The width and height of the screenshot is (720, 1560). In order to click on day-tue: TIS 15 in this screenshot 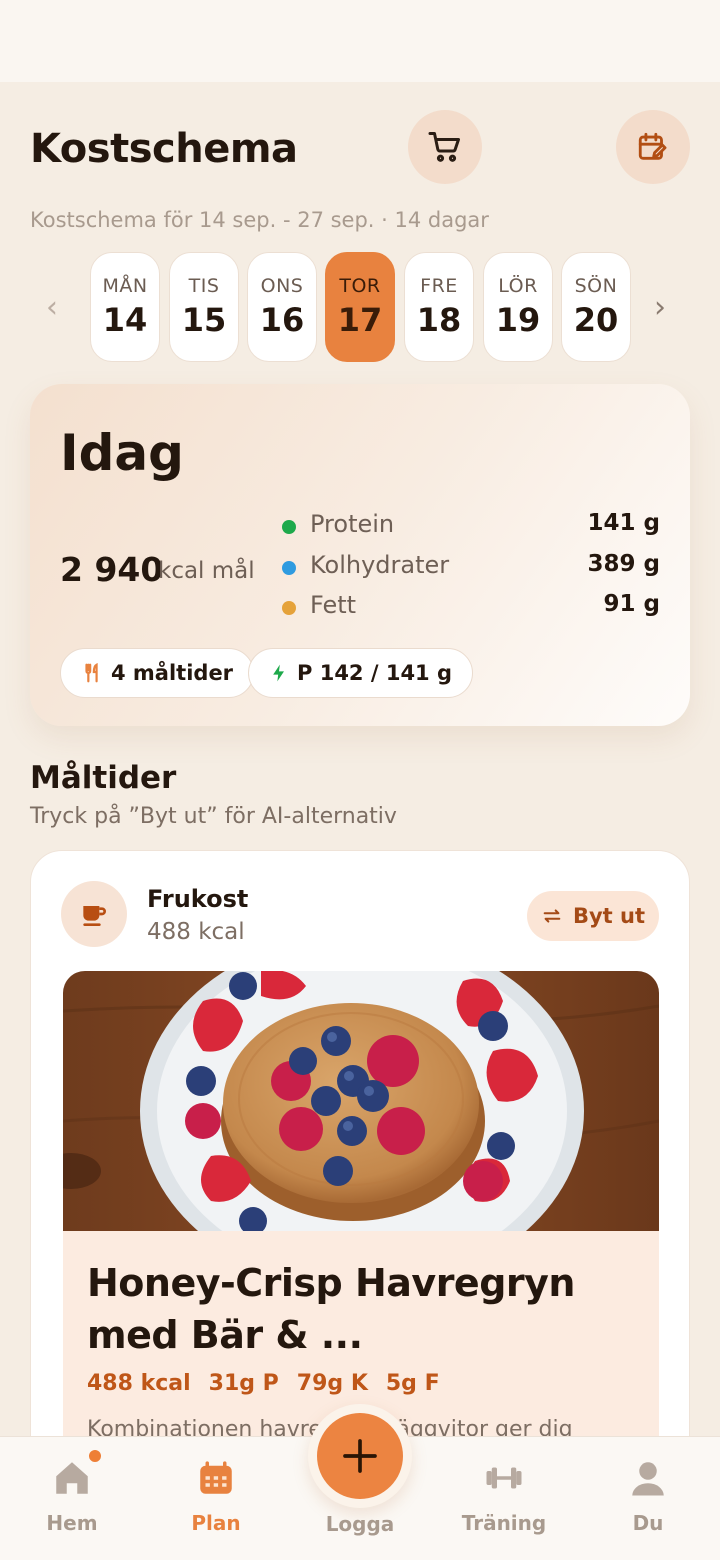, I will do `click(204, 307)`.